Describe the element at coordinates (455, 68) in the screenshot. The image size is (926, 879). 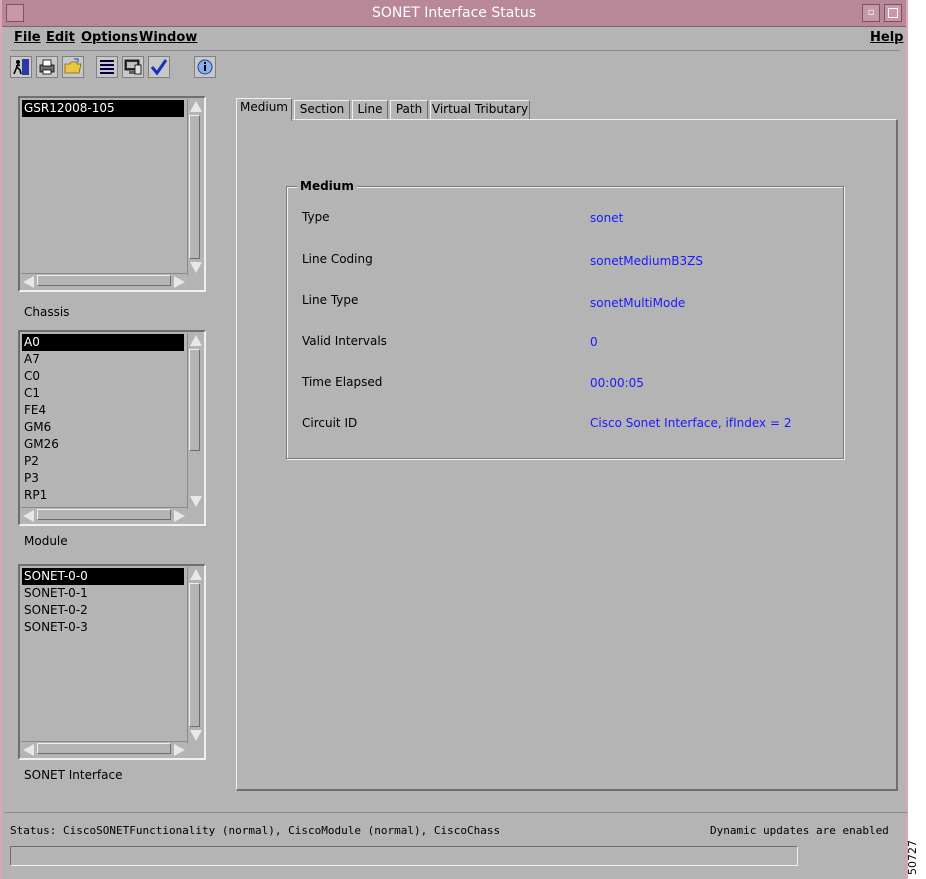
I see `toolbar` at that location.